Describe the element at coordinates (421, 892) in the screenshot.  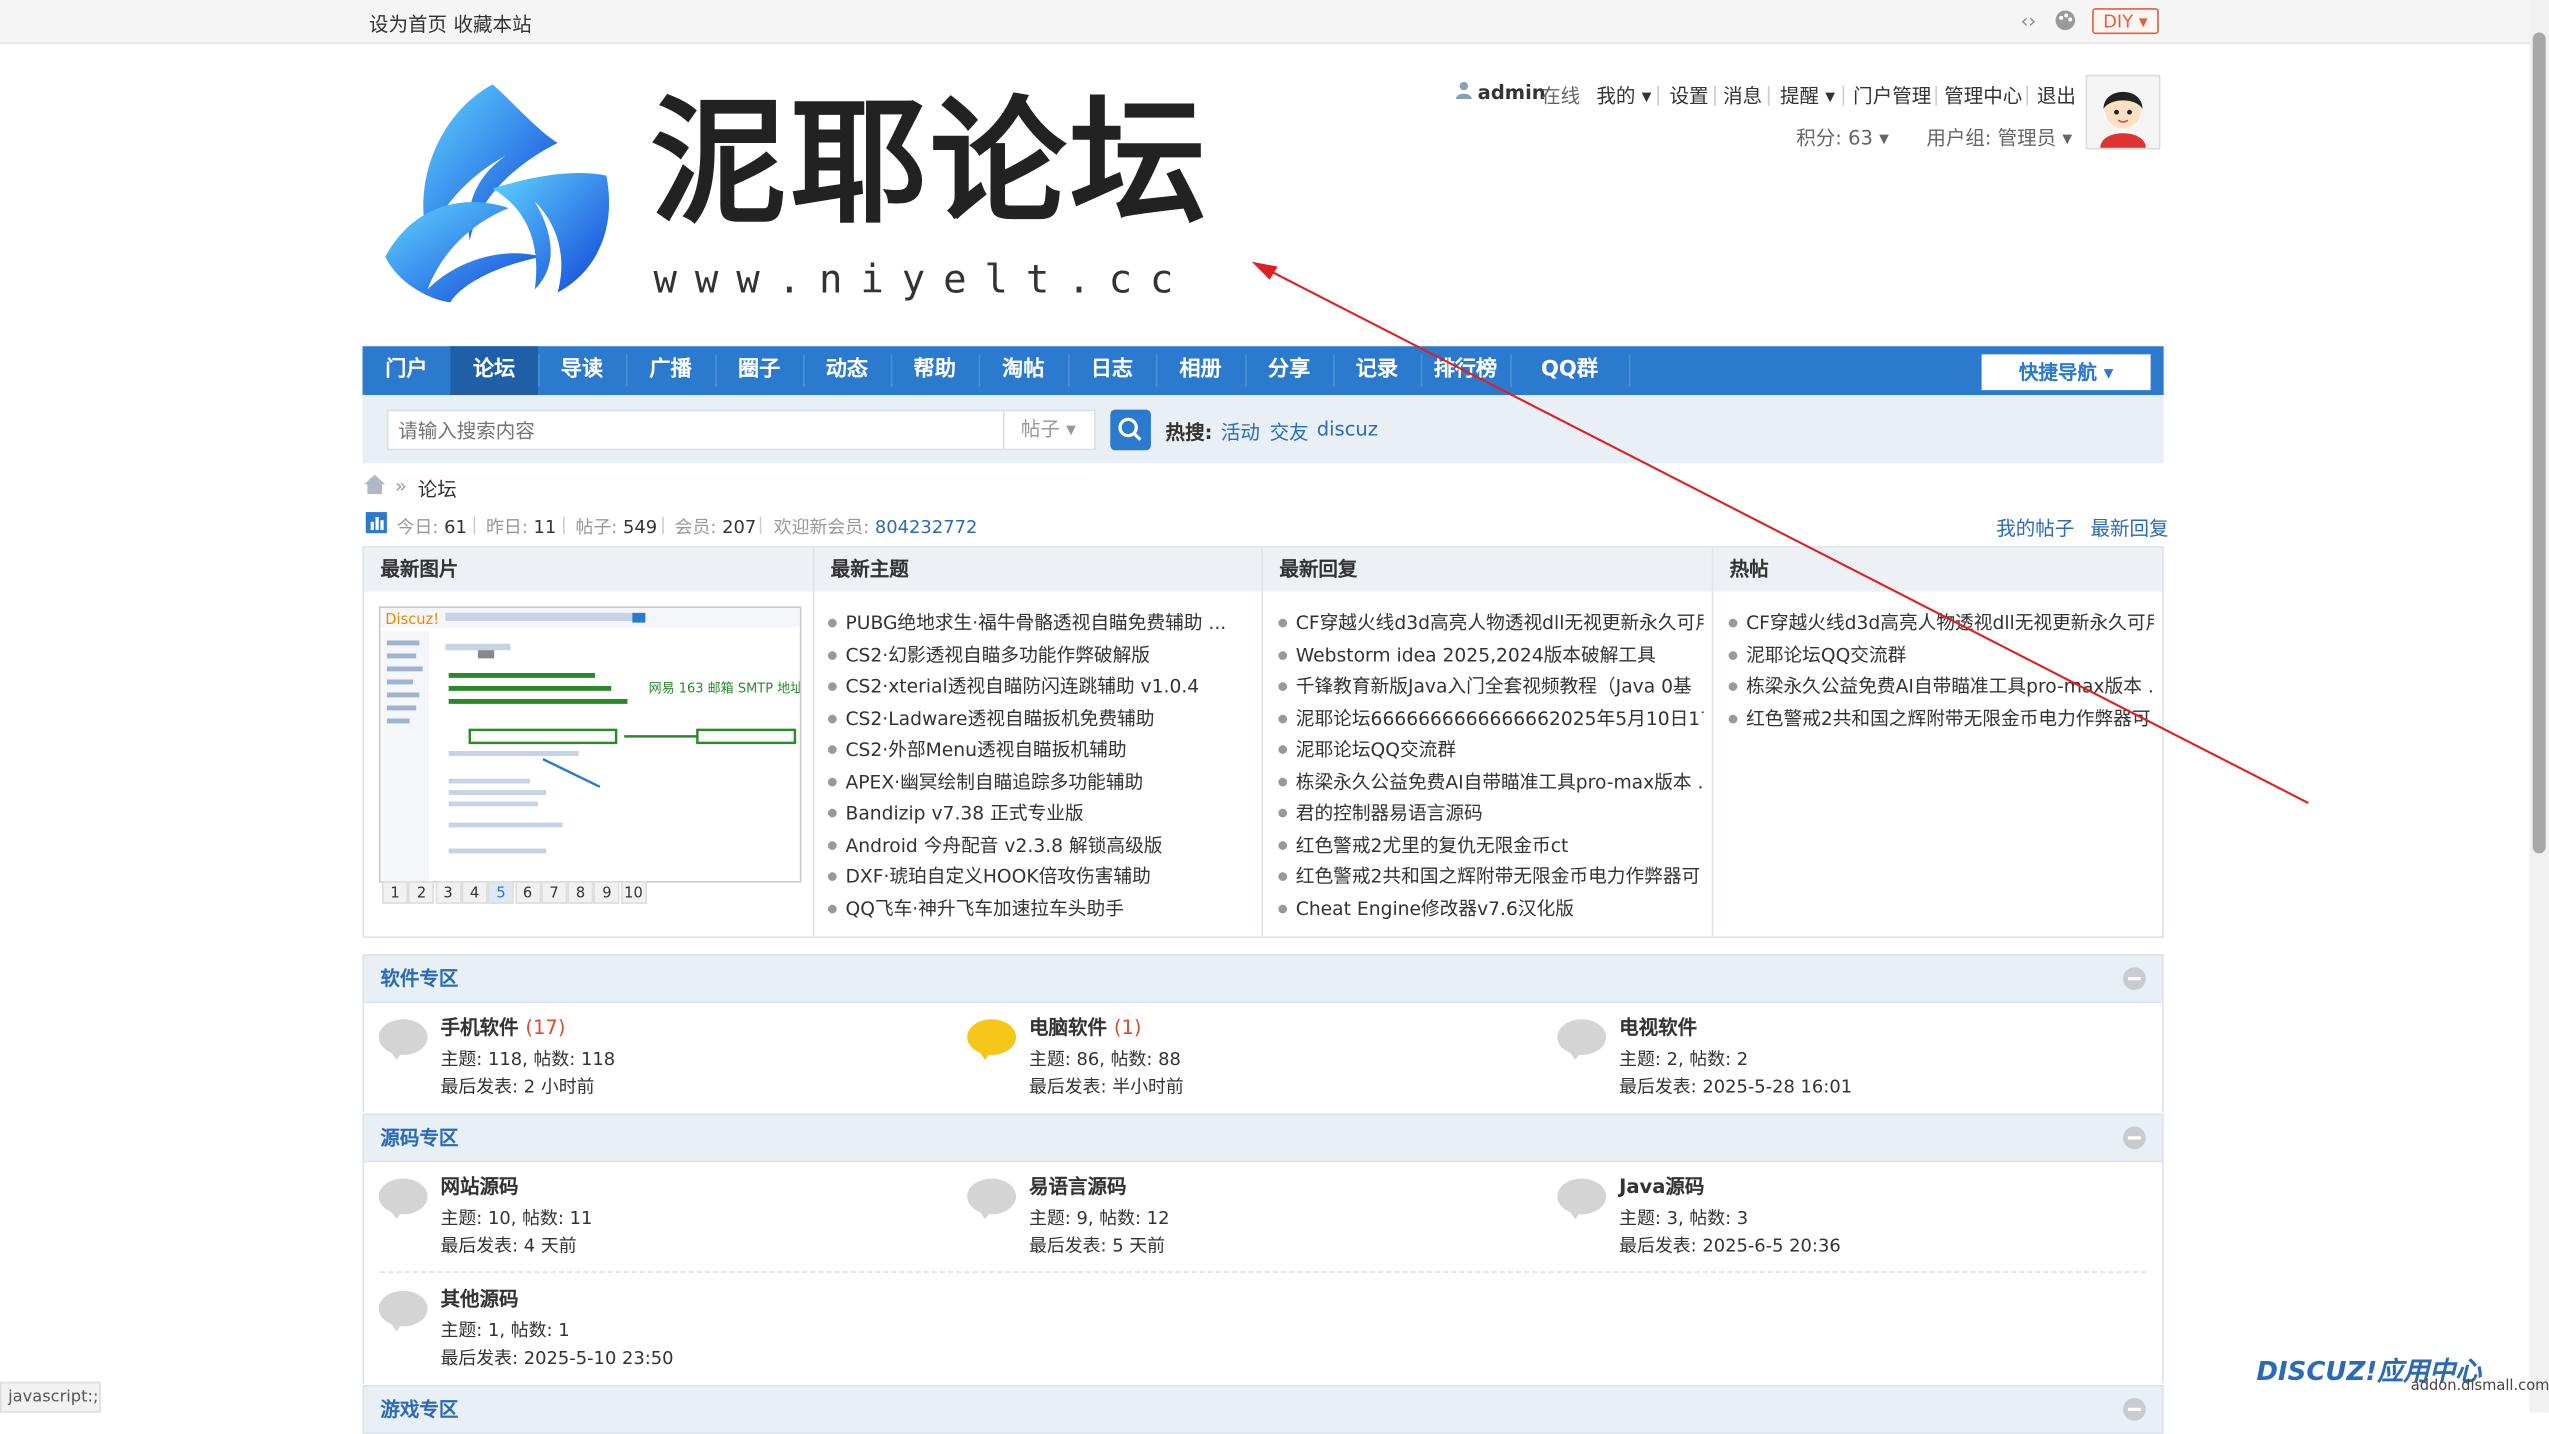
I see `image-page-button: 2` at that location.